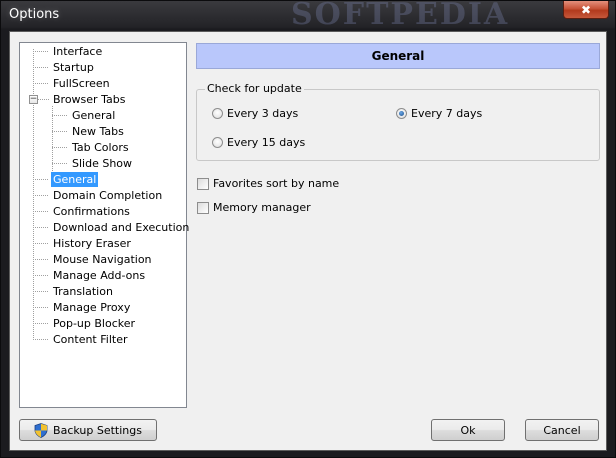 The height and width of the screenshot is (458, 616). I want to click on title-bar: SOFTPEDIA Options ✖, so click(308, 16).